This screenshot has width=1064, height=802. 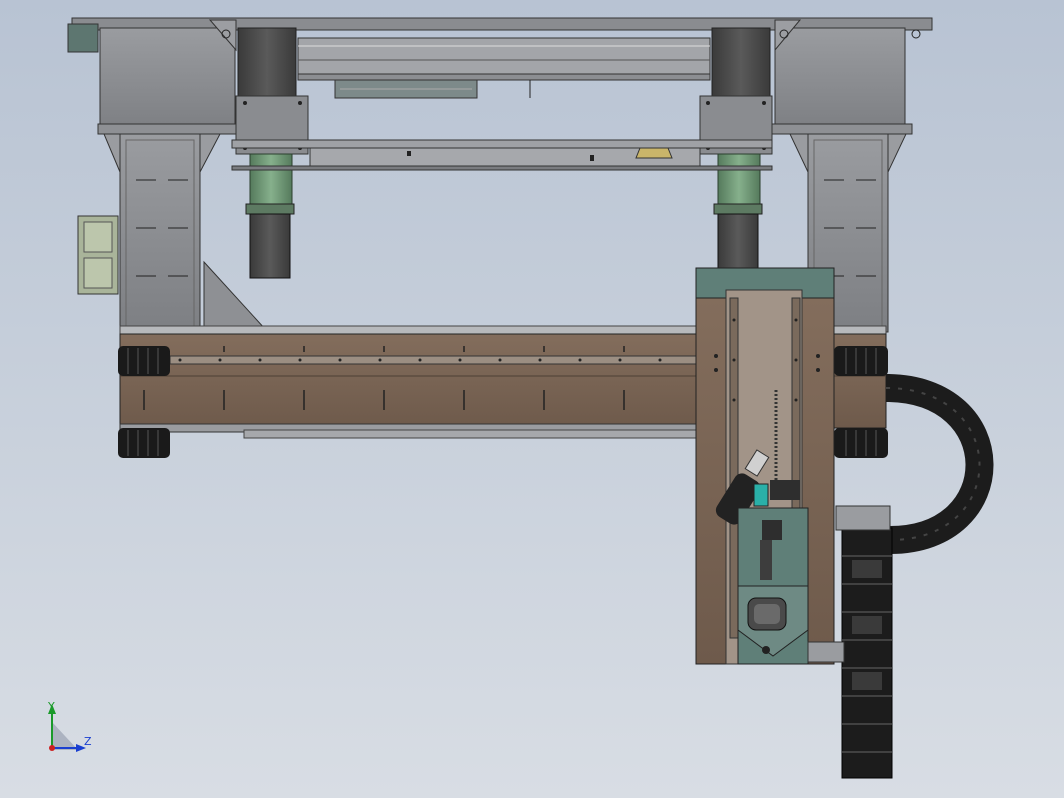 I want to click on left-motor-assembly, so click(x=272, y=153).